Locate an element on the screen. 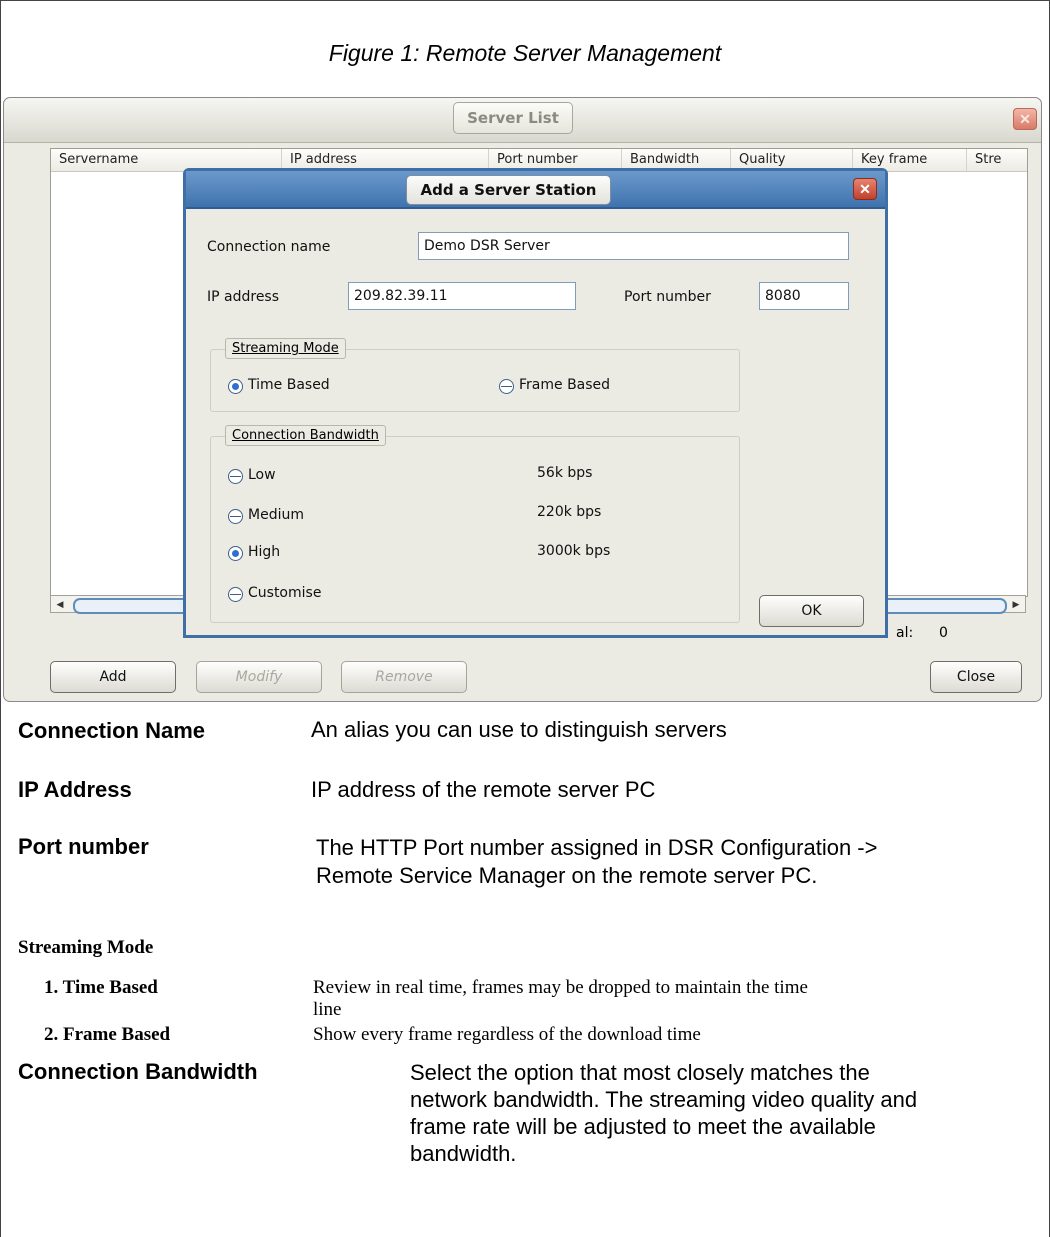 The image size is (1050, 1237). high-radio is located at coordinates (235, 553).